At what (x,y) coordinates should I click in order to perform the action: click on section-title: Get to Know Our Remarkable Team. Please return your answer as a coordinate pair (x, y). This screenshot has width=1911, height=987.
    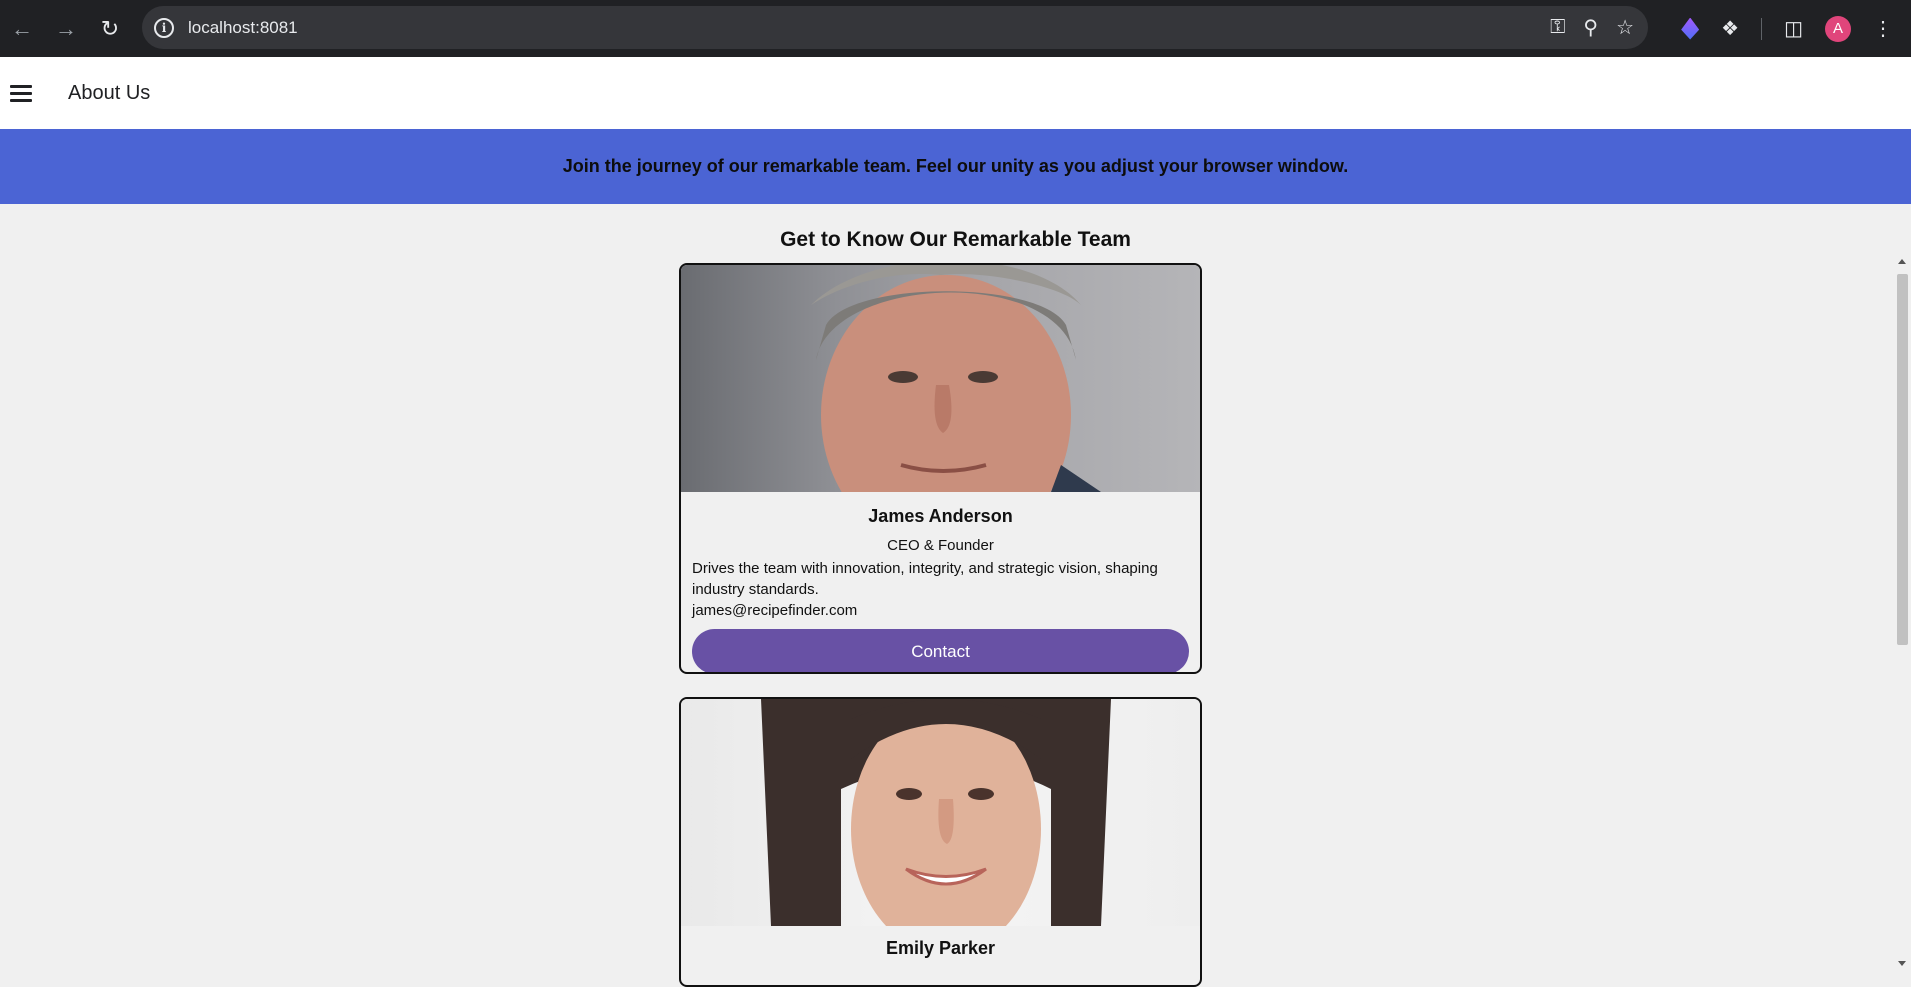
    Looking at the image, I should click on (955, 239).